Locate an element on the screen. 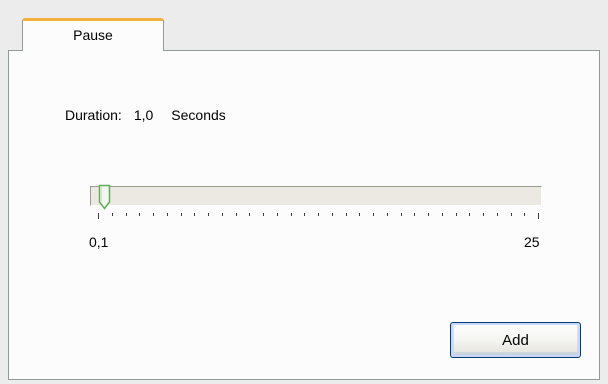 This screenshot has height=384, width=608. add-button: Add is located at coordinates (515, 340).